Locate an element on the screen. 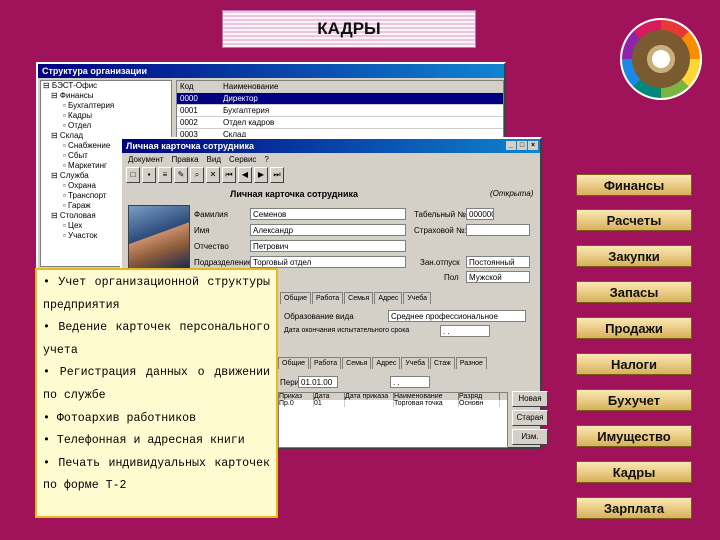 This screenshot has height=540, width=720. table-cell is located at coordinates (369, 403).